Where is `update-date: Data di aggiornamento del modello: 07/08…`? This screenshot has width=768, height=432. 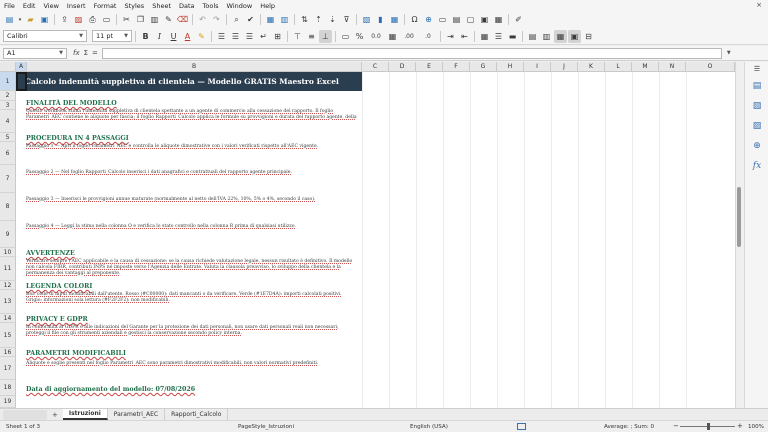 update-date: Data di aggiornamento del modello: 07/08… is located at coordinates (110, 389).